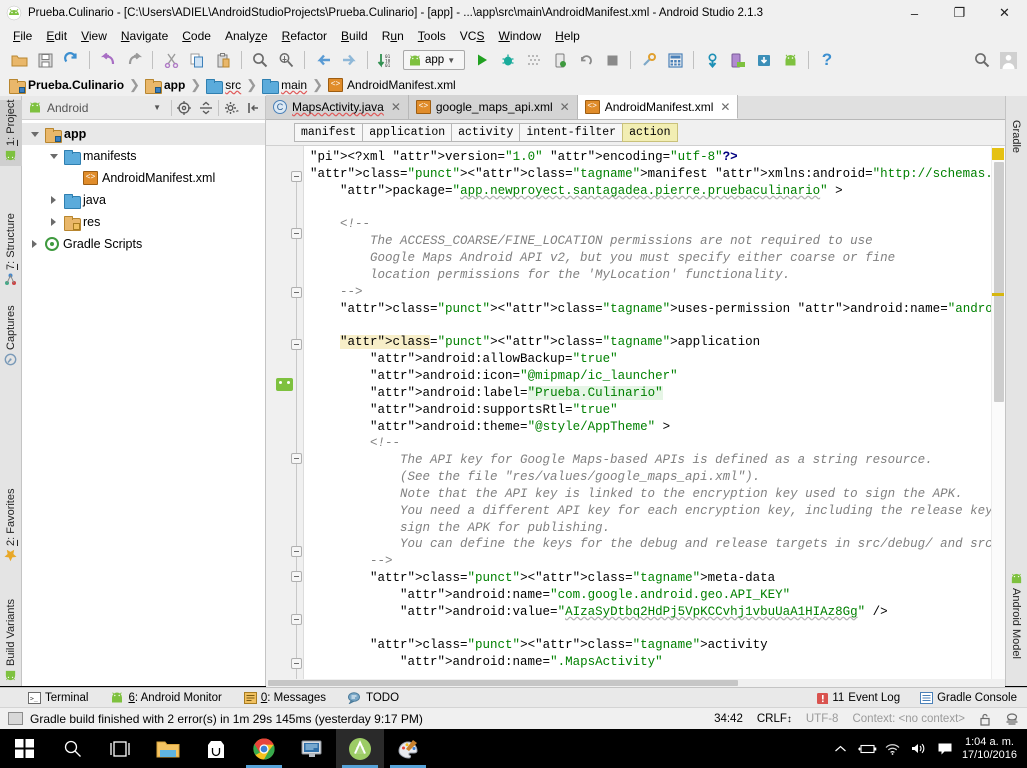  What do you see at coordinates (486, 132) in the screenshot?
I see `xml-breadcrumb-activity: activity` at bounding box center [486, 132].